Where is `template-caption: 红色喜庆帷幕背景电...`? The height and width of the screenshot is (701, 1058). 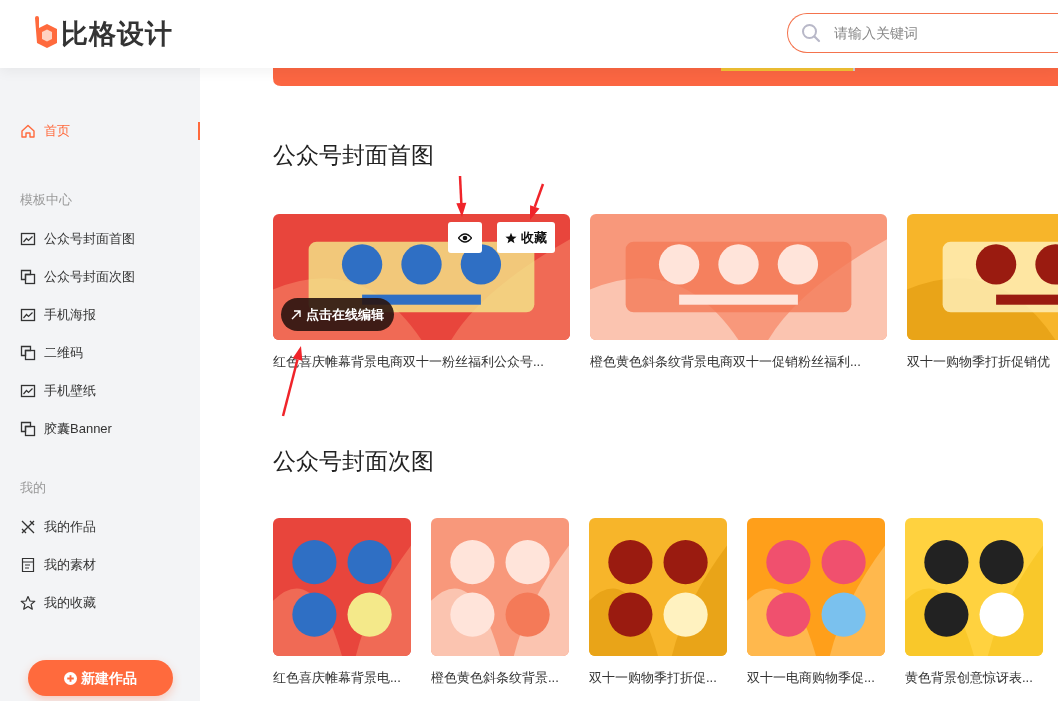 template-caption: 红色喜庆帷幕背景电... is located at coordinates (342, 678).